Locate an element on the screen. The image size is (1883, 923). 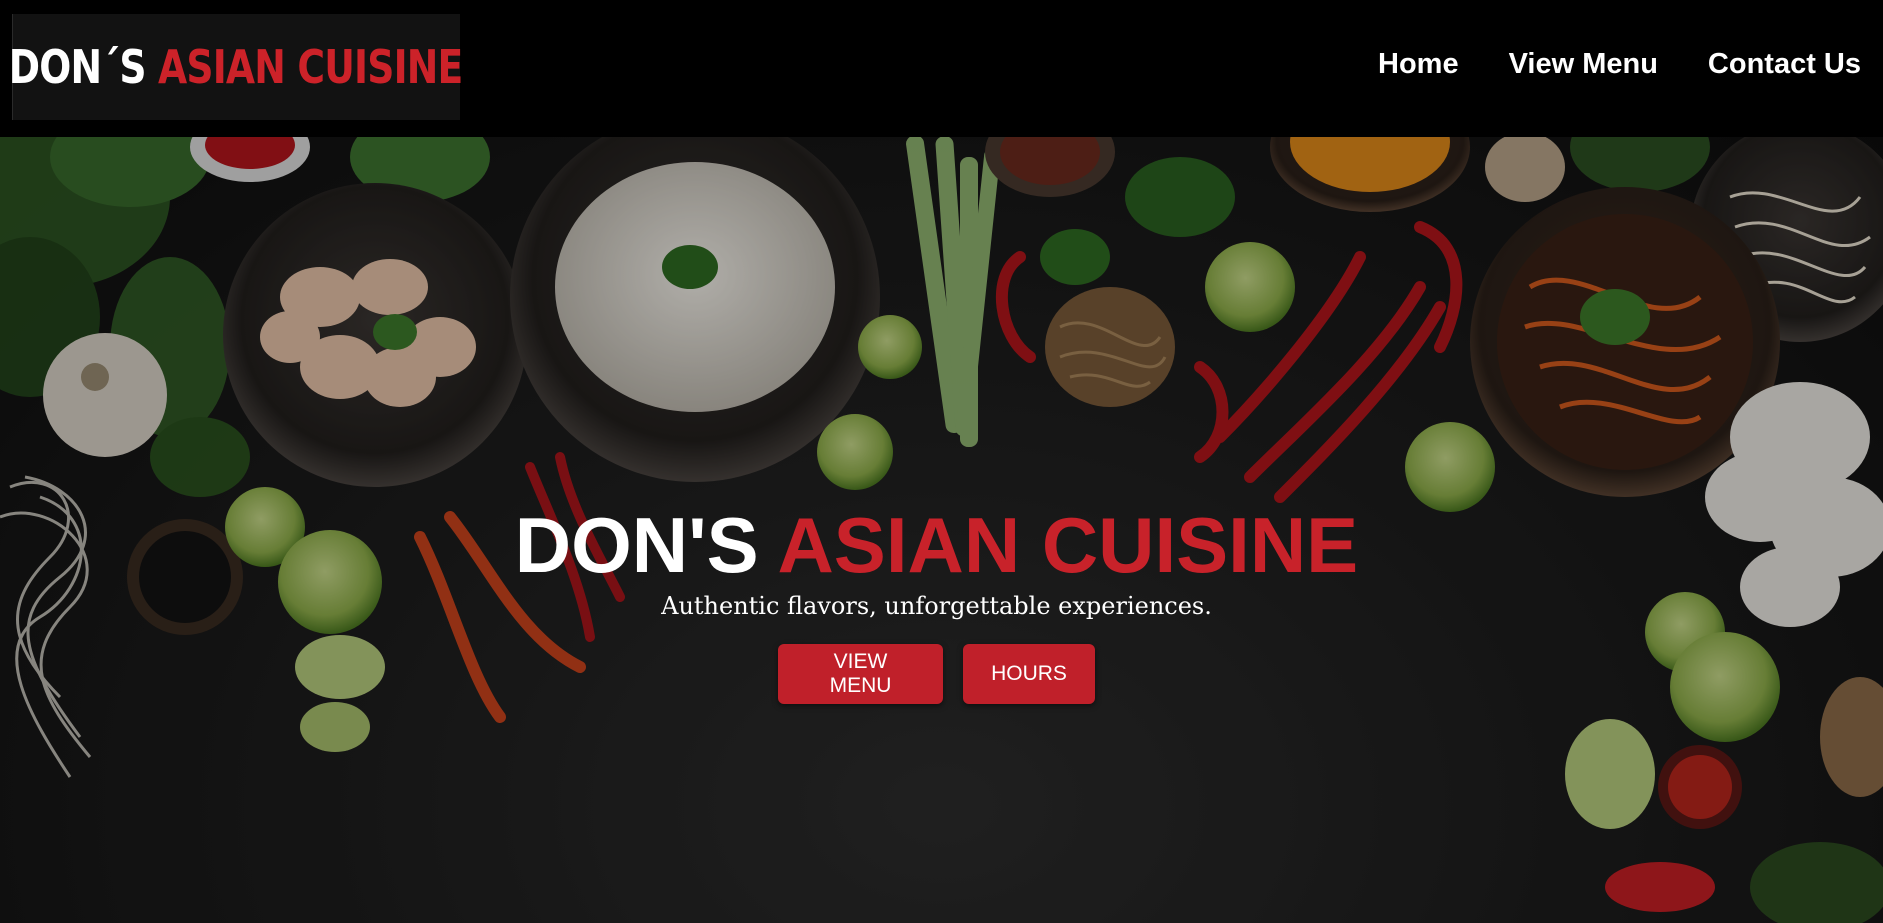
site-logo: DON´S ASIAN CUISINE is located at coordinates (236, 67).